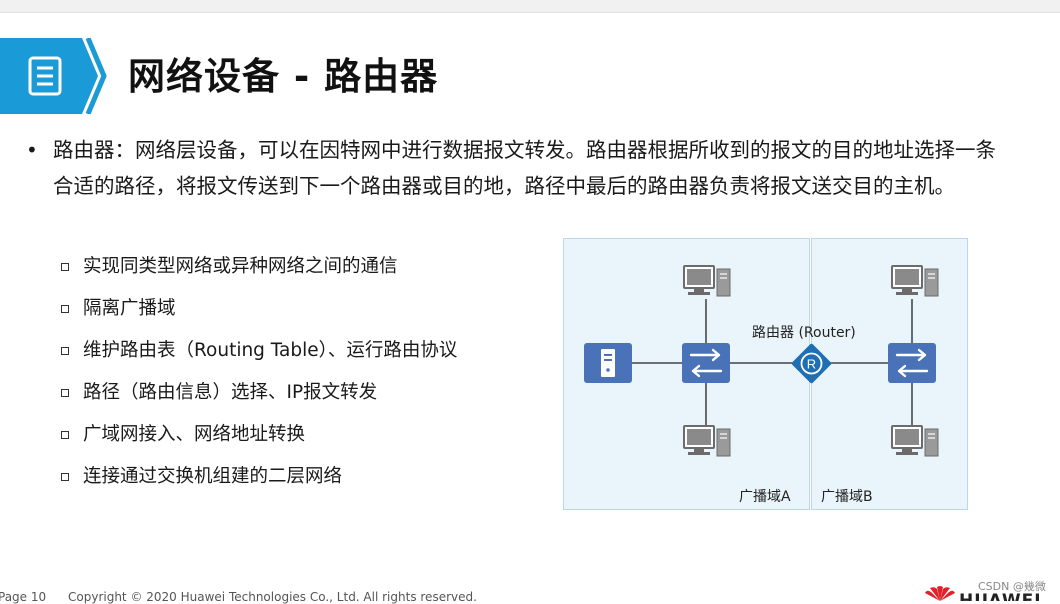  Describe the element at coordinates (804, 333) in the screenshot. I see `router-label: 路由器 (Router)` at that location.